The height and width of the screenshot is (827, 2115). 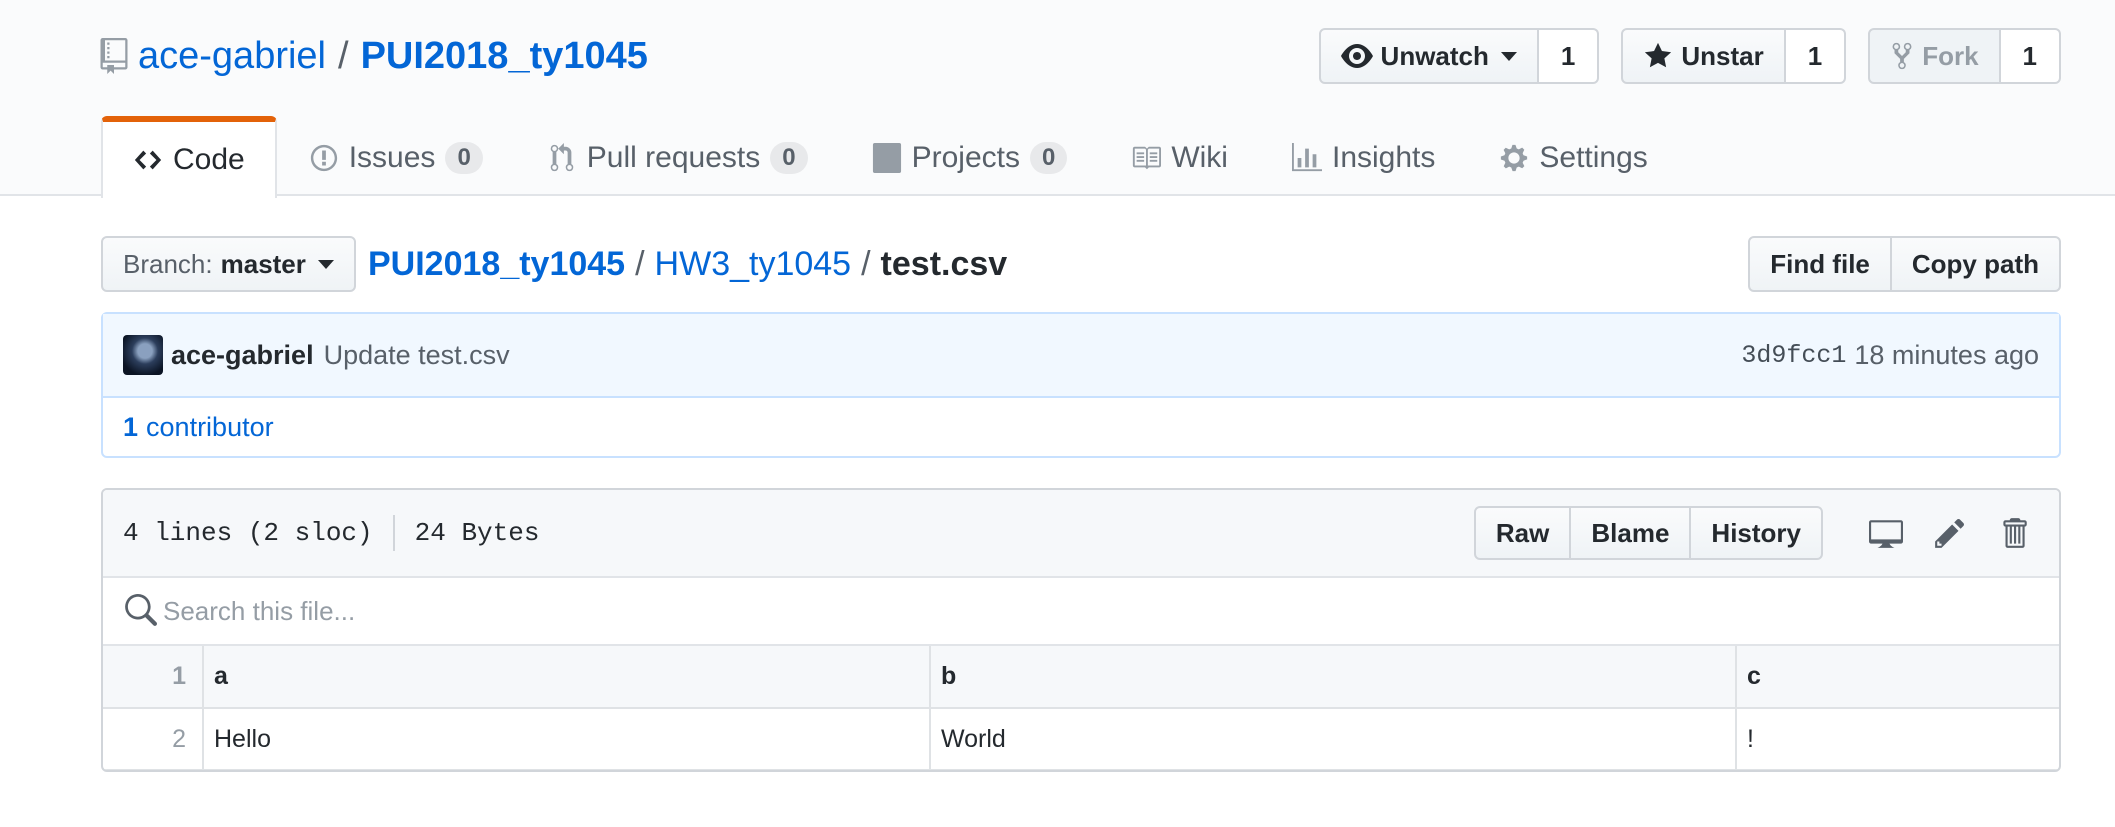 What do you see at coordinates (392, 157) in the screenshot?
I see `tab-issues-label: Issues` at bounding box center [392, 157].